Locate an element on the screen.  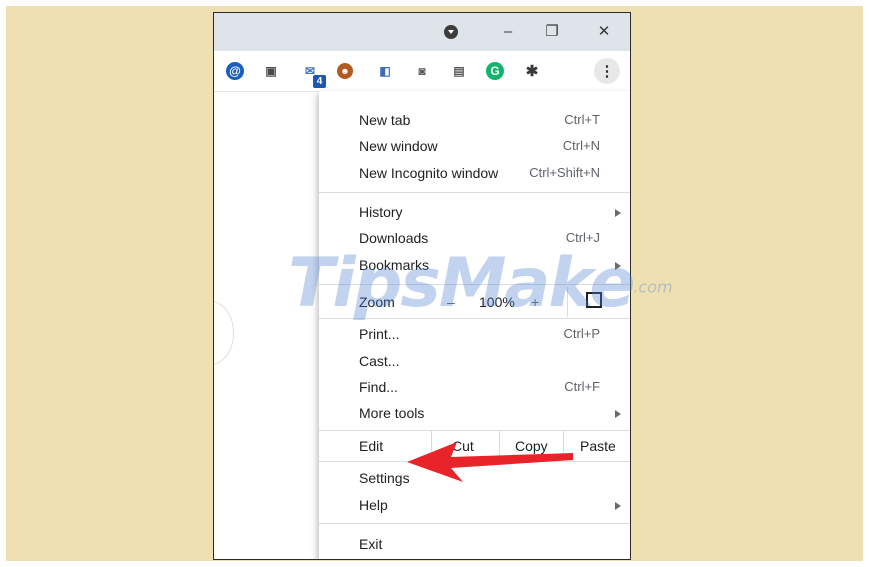
menu-item-find: Find... Ctrl+F is located at coordinates (474, 388).